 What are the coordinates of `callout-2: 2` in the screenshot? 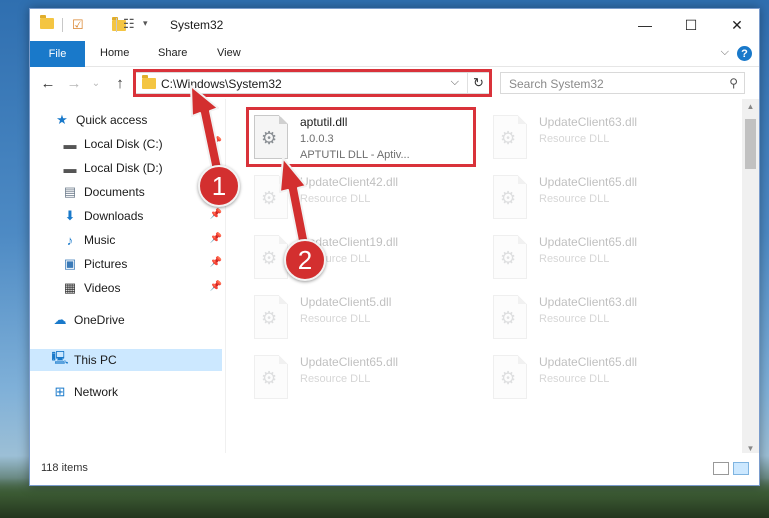 It's located at (305, 260).